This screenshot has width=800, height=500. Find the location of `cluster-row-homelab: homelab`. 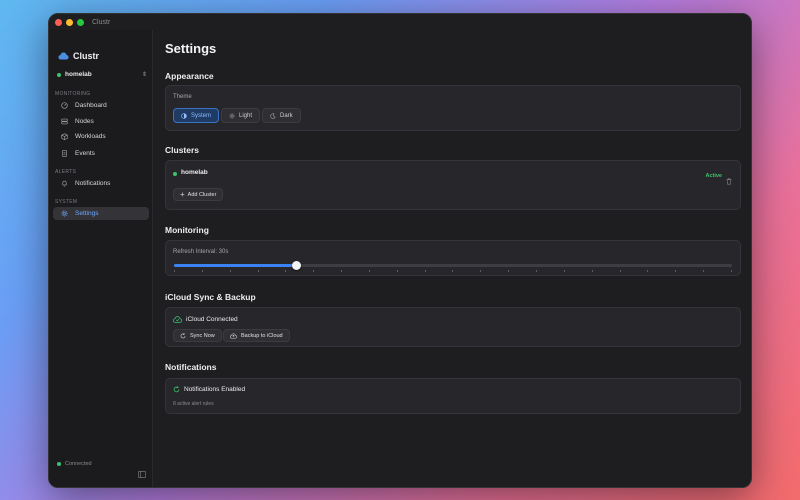

cluster-row-homelab: homelab is located at coordinates (190, 172).